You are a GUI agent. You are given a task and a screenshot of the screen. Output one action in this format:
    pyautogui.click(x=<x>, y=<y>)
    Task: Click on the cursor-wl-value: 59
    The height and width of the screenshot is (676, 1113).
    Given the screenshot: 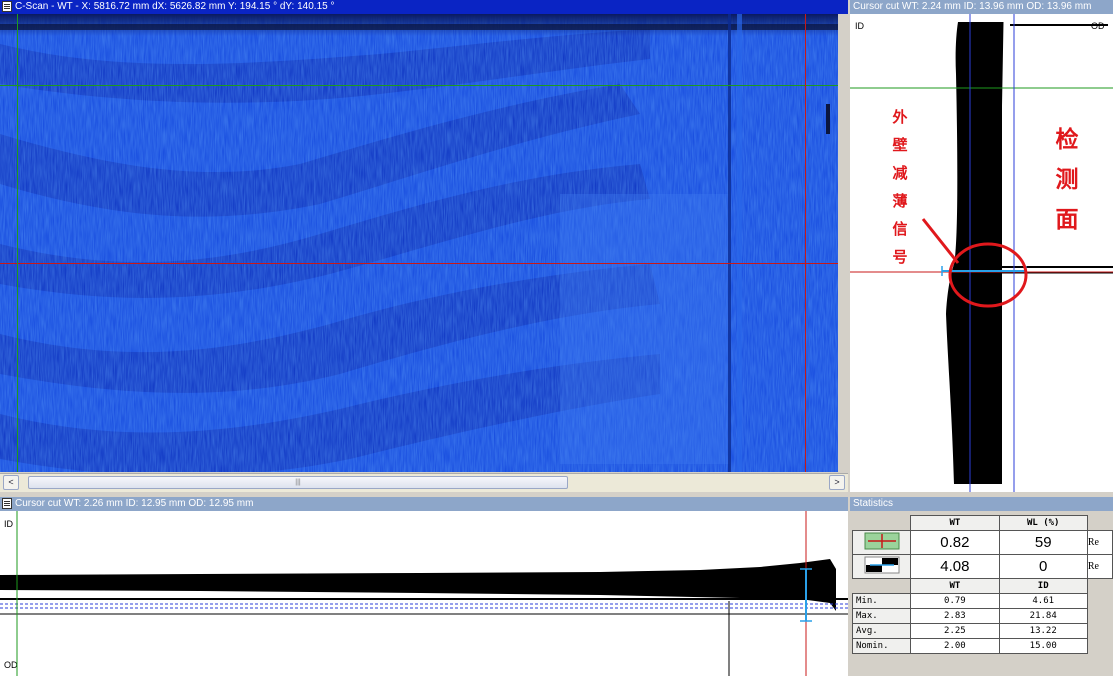 What is the action you would take?
    pyautogui.click(x=1043, y=542)
    